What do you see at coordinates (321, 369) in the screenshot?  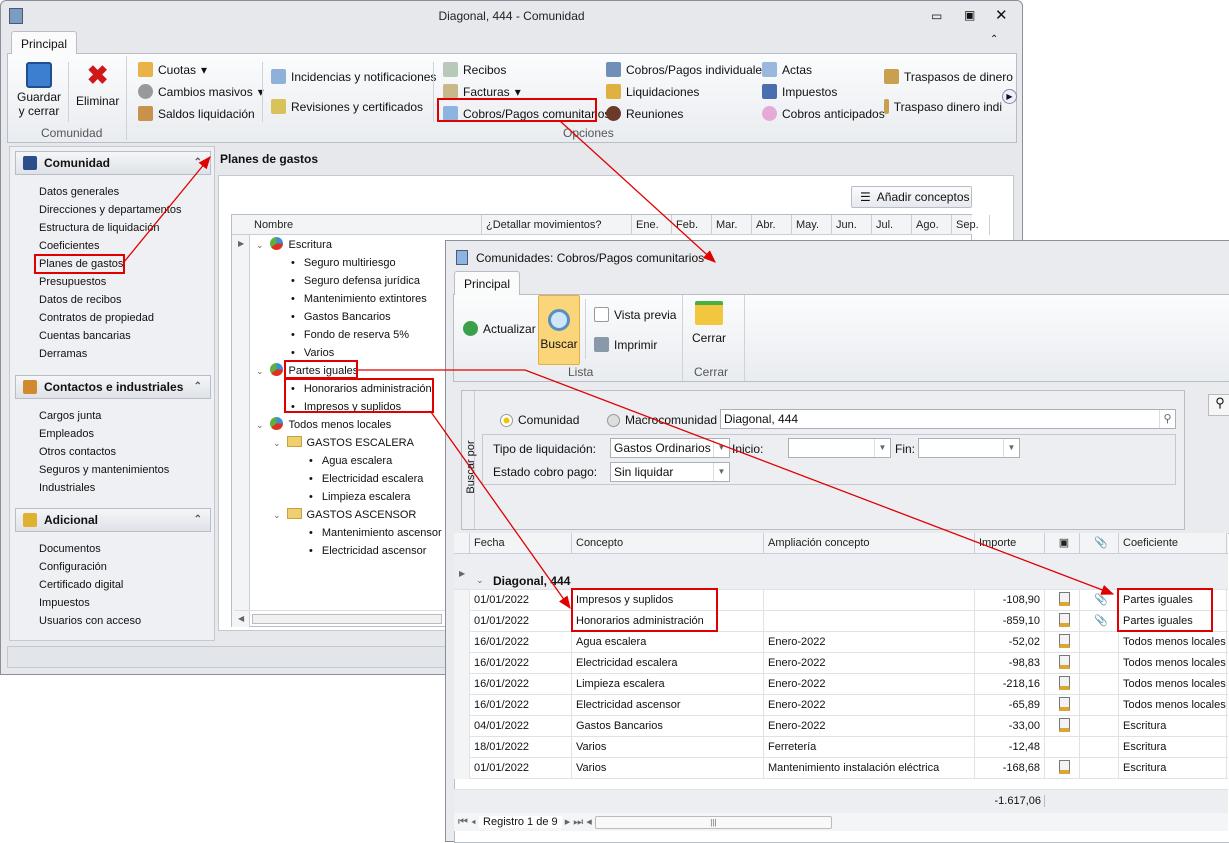 I see `highlight-partes-iguales` at bounding box center [321, 369].